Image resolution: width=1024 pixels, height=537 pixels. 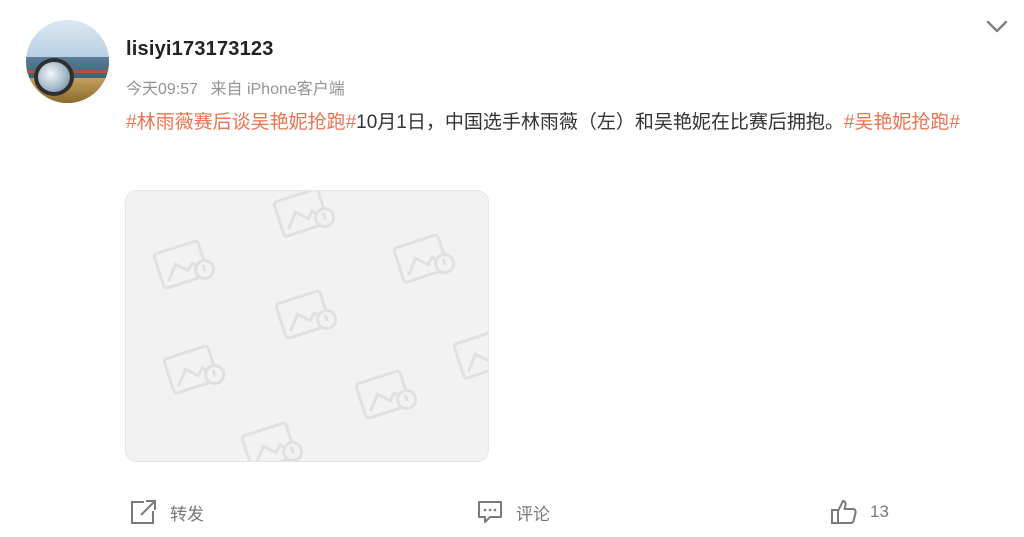 I want to click on topic-link: #吴艳妮抢跑#, so click(x=902, y=122).